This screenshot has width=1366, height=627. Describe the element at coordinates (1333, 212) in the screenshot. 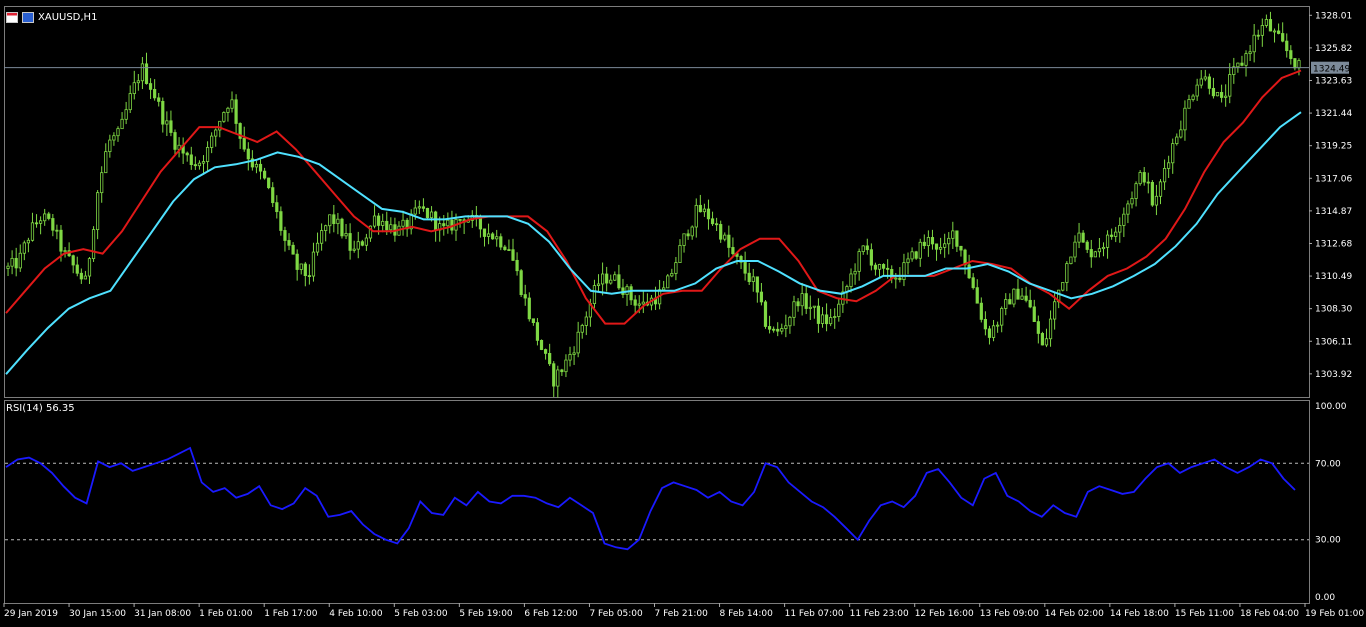

I see `price-tick-label: 1314.87` at that location.